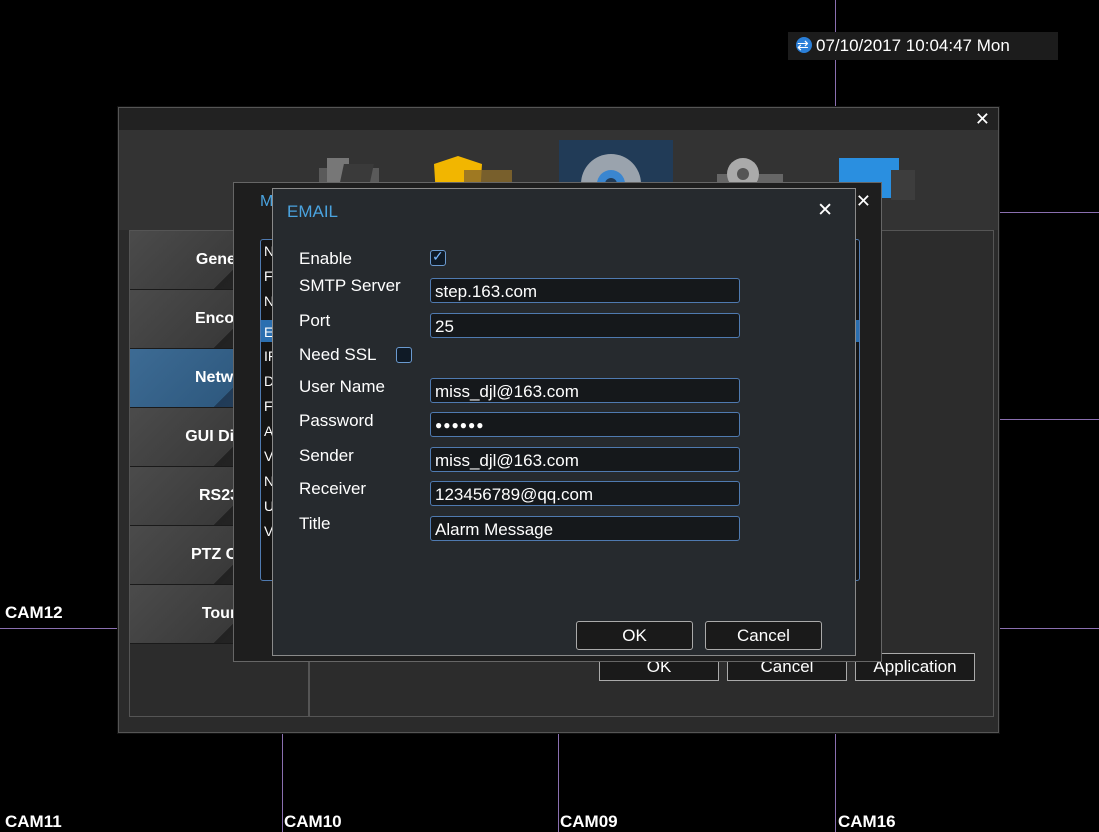  What do you see at coordinates (313, 821) in the screenshot?
I see `camera-label: CAM10` at bounding box center [313, 821].